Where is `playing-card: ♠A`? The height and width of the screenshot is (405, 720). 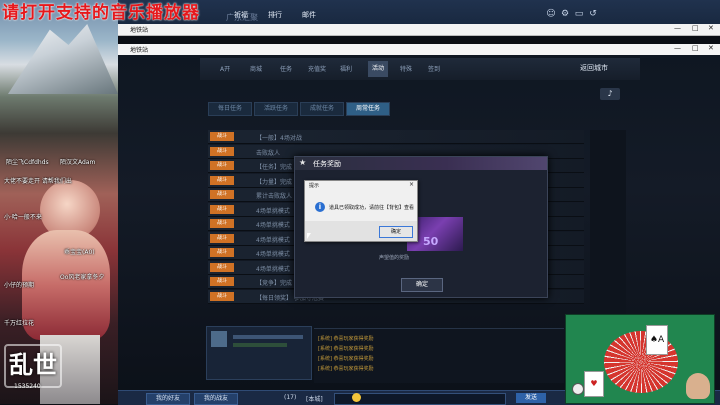 playing-card: ♠A is located at coordinates (657, 340).